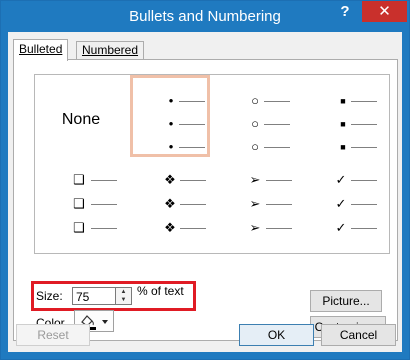 The width and height of the screenshot is (410, 360). I want to click on size-input: 75, so click(94, 296).